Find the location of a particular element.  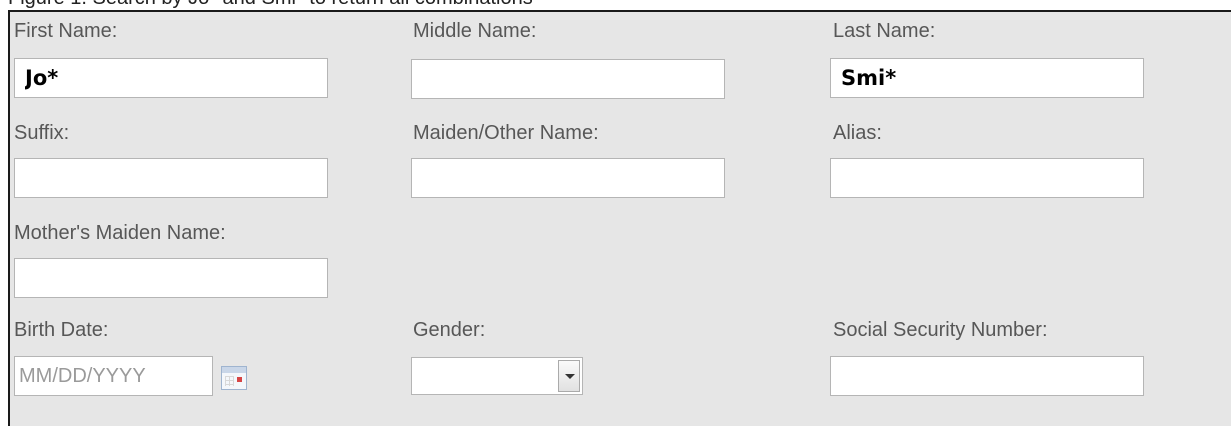

alias-label: Alias: is located at coordinates (857, 133).